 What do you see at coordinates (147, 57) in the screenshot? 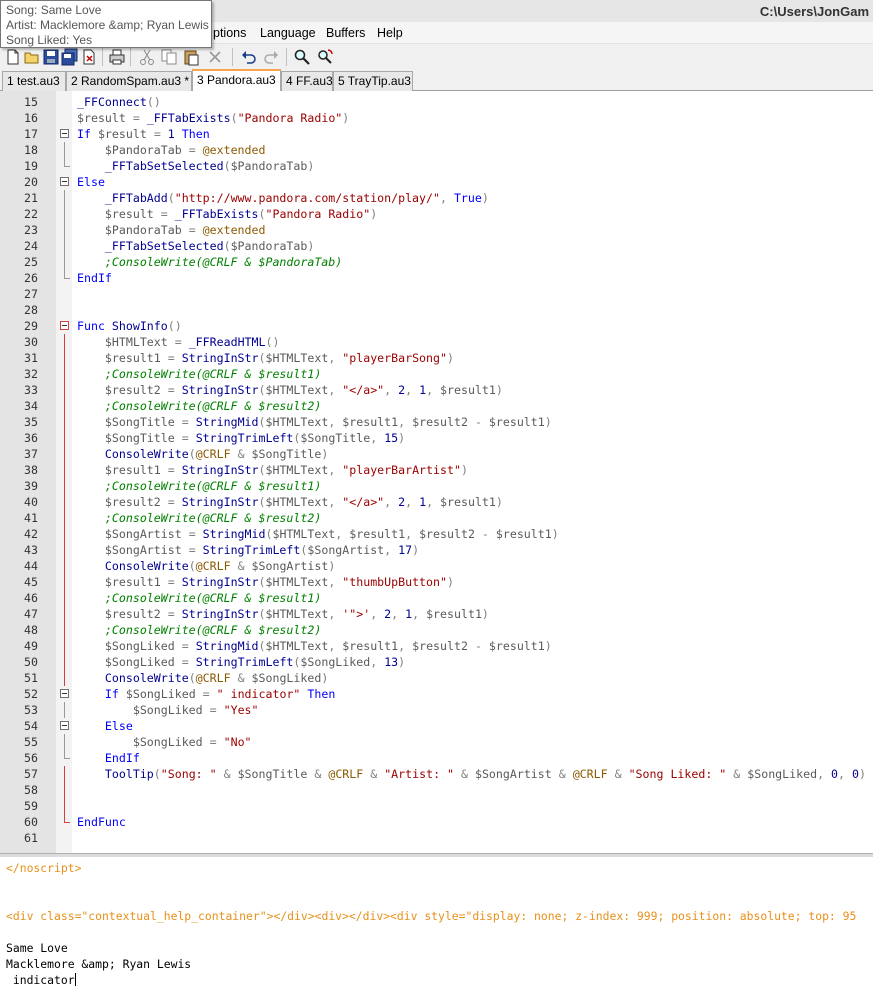
I see `cut-icon` at bounding box center [147, 57].